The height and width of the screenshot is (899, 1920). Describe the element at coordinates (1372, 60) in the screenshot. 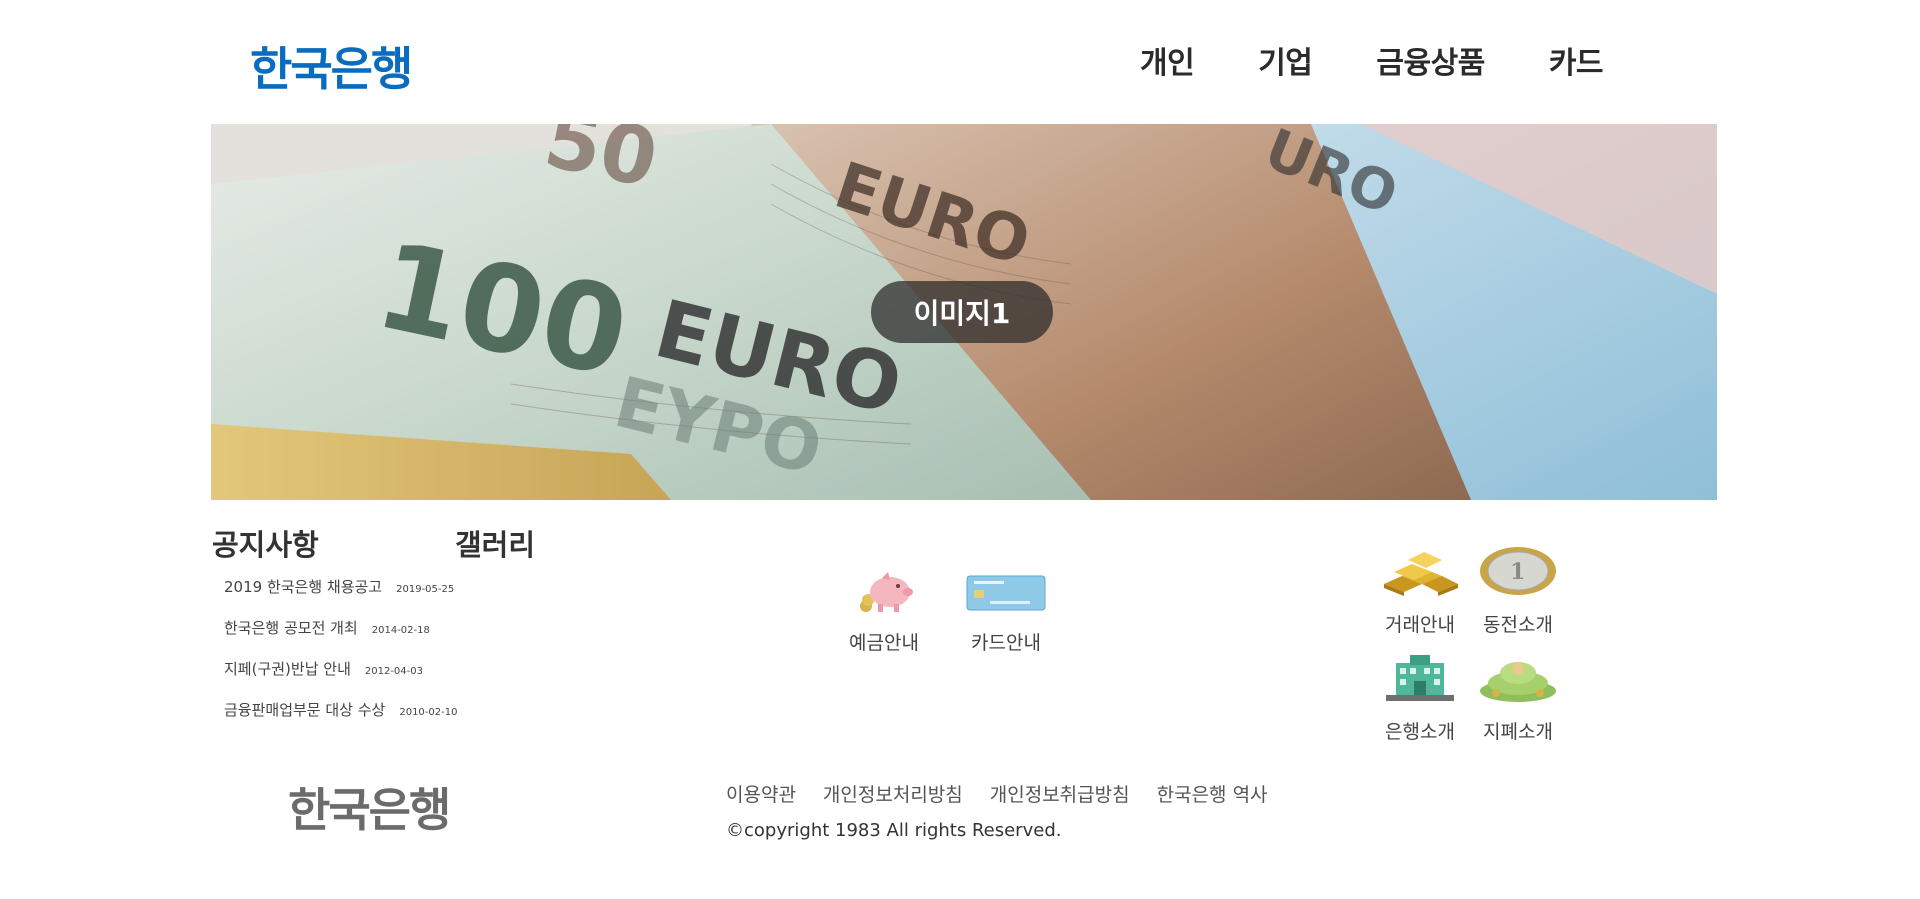

I see `main-nav: 개인 기업 금융상품 카드` at that location.